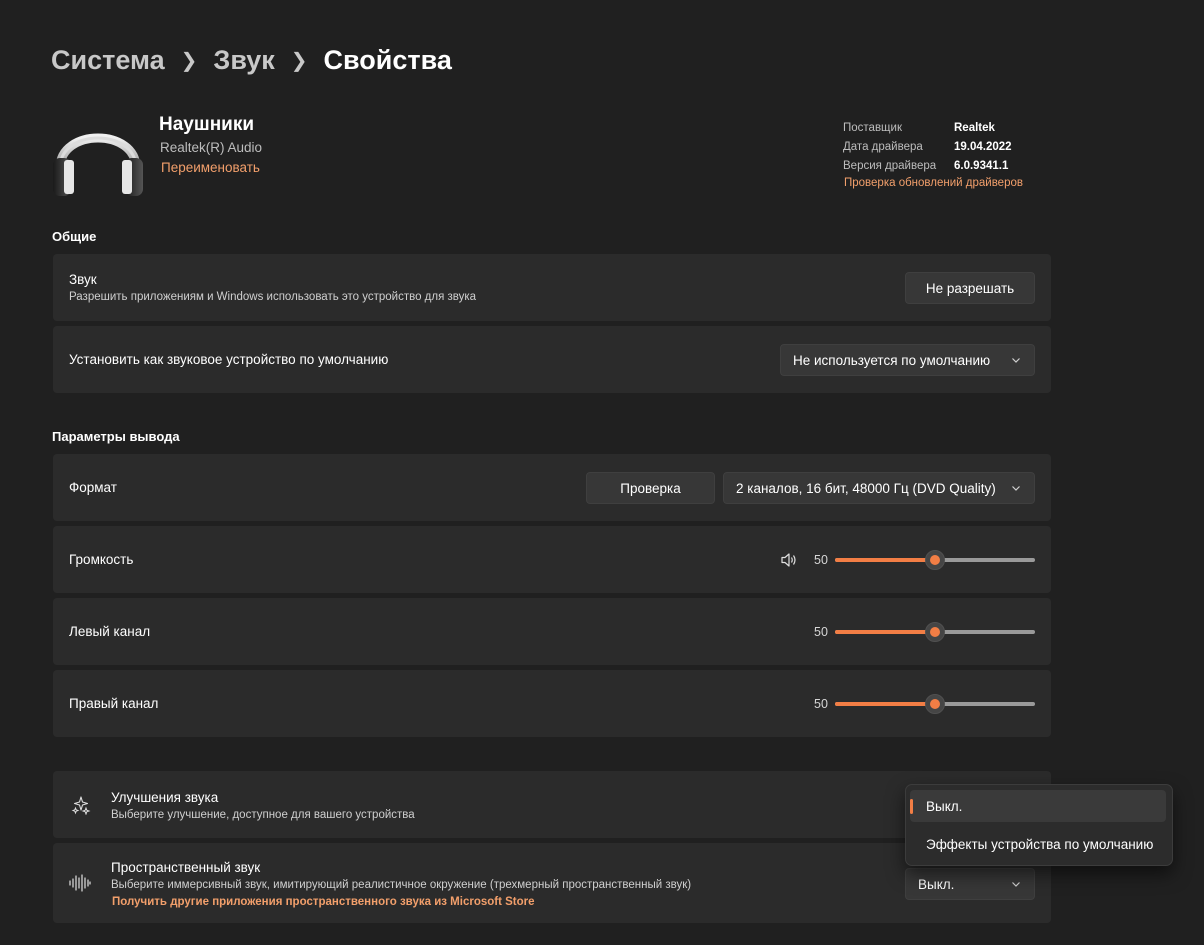 This screenshot has width=1204, height=945. Describe the element at coordinates (165, 797) in the screenshot. I see `enhancements-title: Улучшения звука` at that location.